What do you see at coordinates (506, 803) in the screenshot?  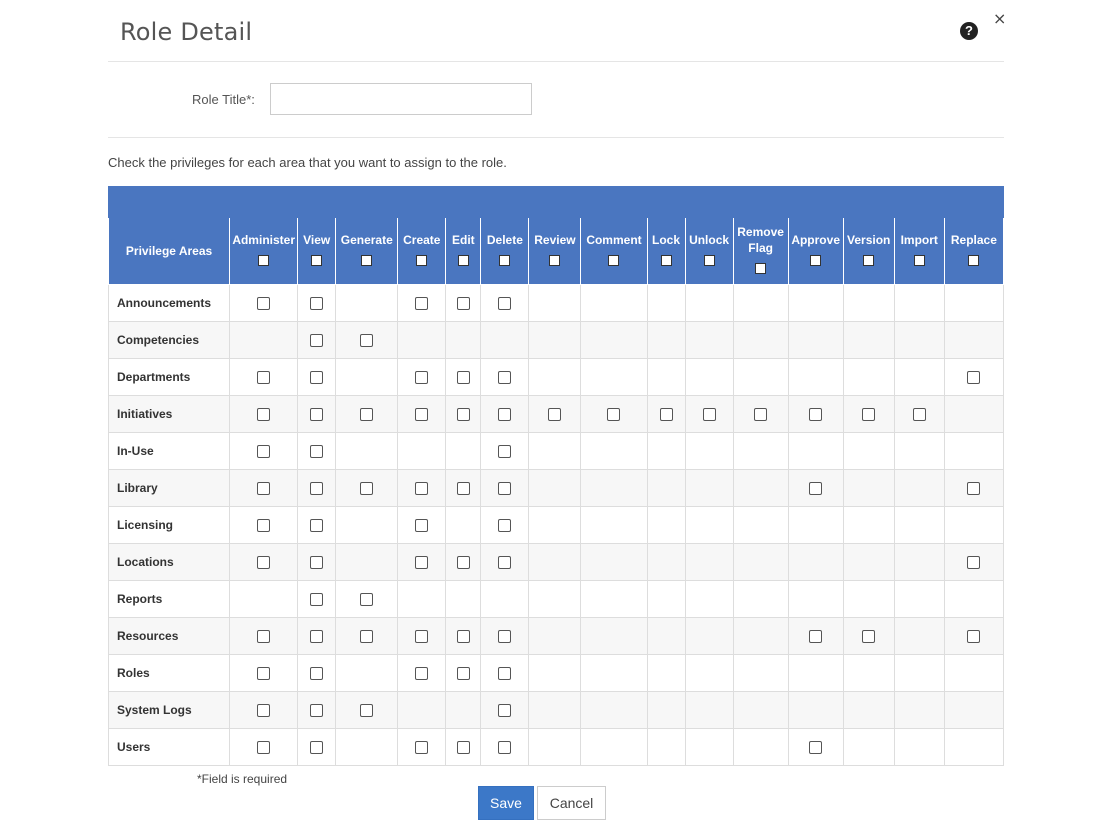 I see `save-button: Save` at bounding box center [506, 803].